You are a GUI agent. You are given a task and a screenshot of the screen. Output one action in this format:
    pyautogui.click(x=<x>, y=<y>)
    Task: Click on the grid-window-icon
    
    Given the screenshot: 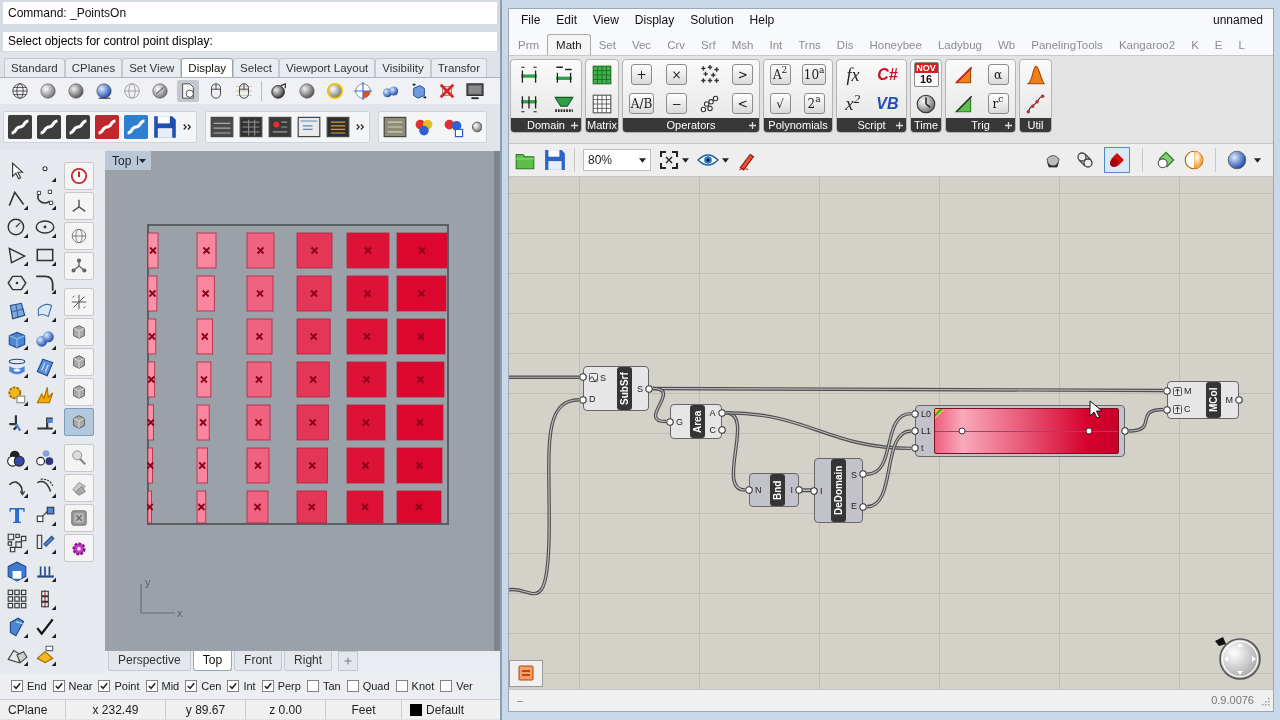 What is the action you would take?
    pyautogui.click(x=251, y=127)
    